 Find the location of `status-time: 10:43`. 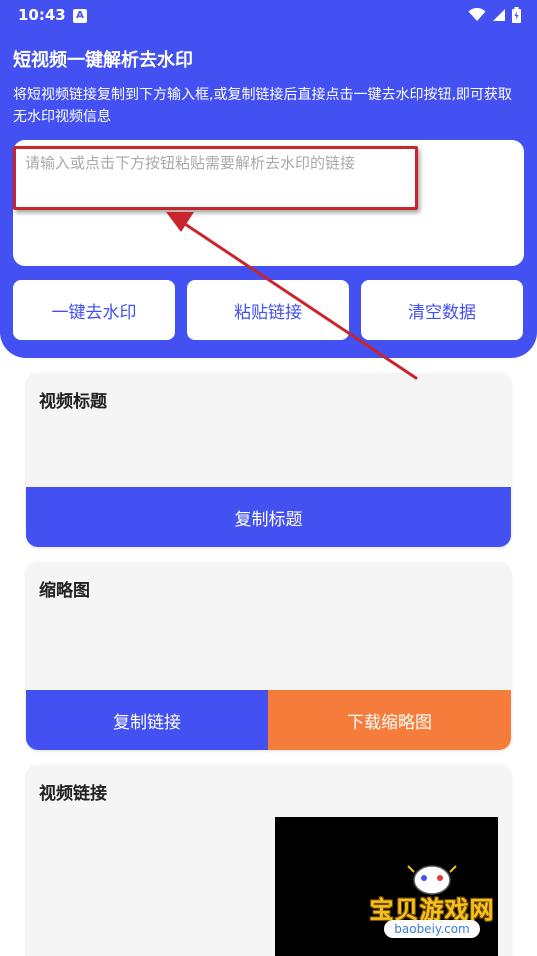

status-time: 10:43 is located at coordinates (42, 15).